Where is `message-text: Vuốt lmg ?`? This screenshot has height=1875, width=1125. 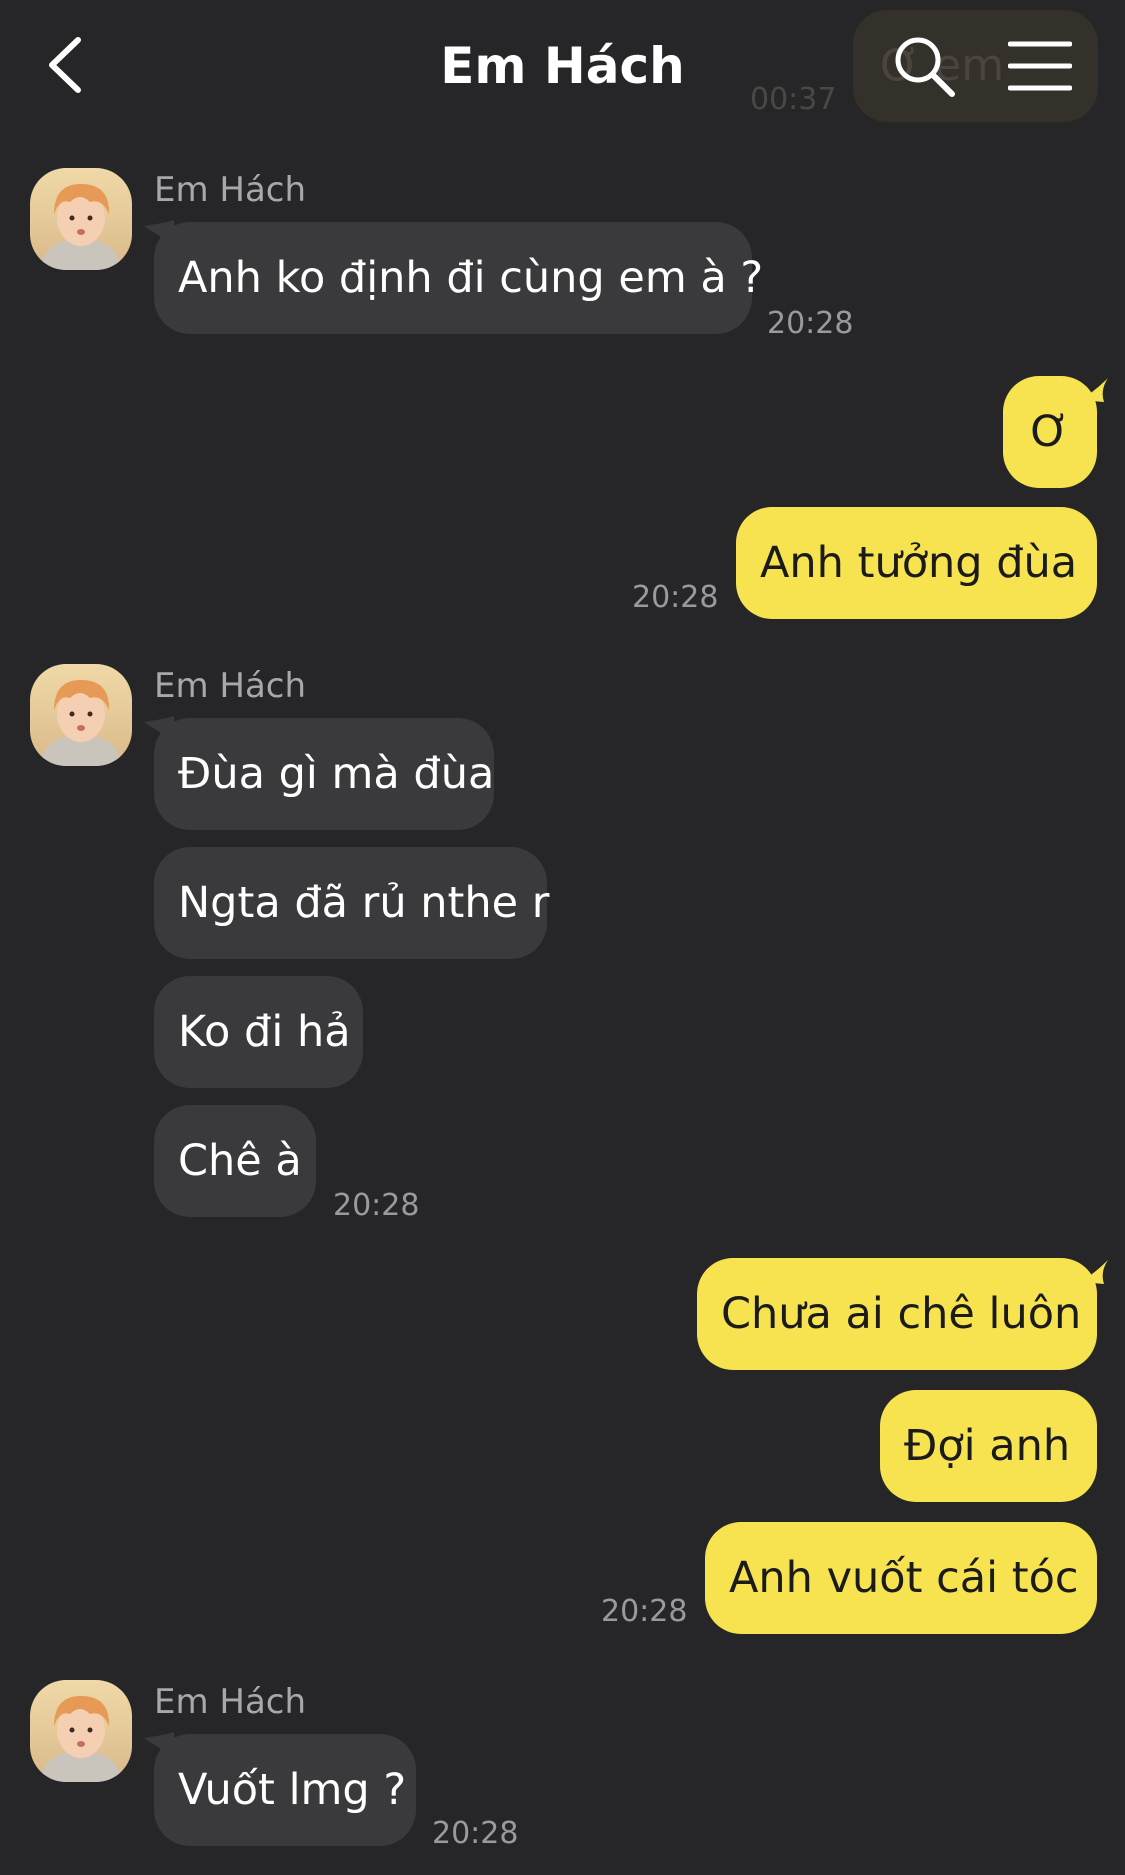
message-text: Vuốt lmg ? is located at coordinates (292, 1790).